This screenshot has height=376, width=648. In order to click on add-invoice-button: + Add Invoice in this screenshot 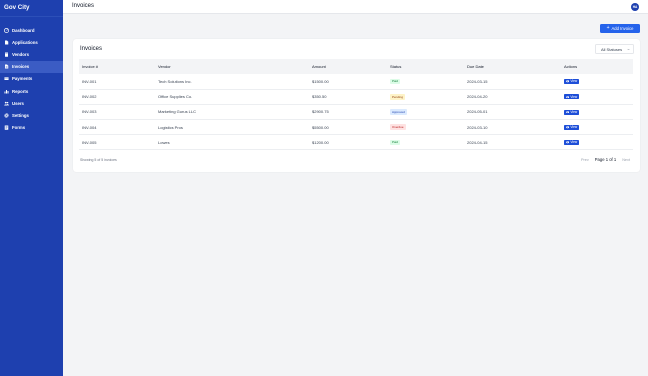, I will do `click(620, 28)`.